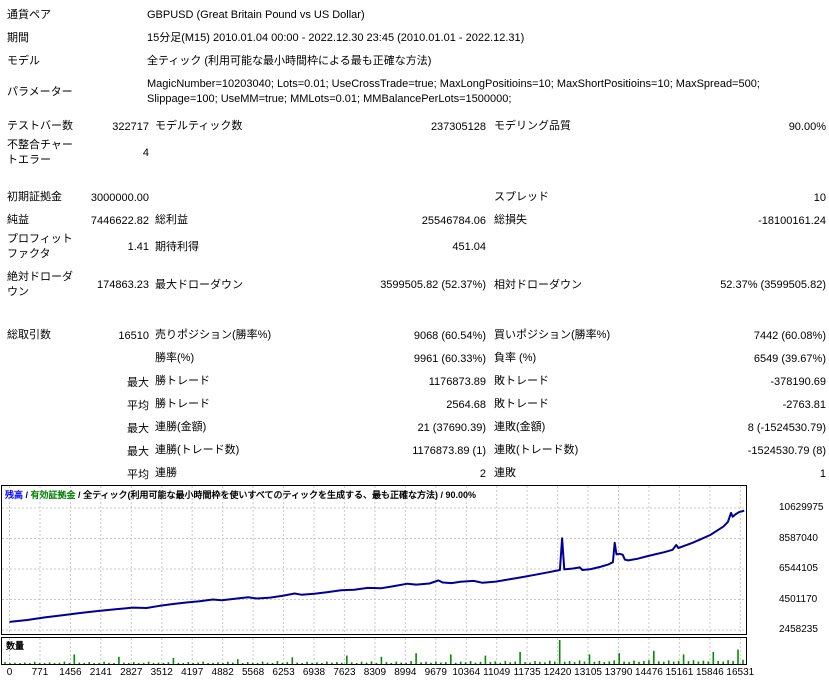 Image resolution: width=829 pixels, height=685 pixels. I want to click on y-axis-tick-label: 6544105, so click(798, 568).